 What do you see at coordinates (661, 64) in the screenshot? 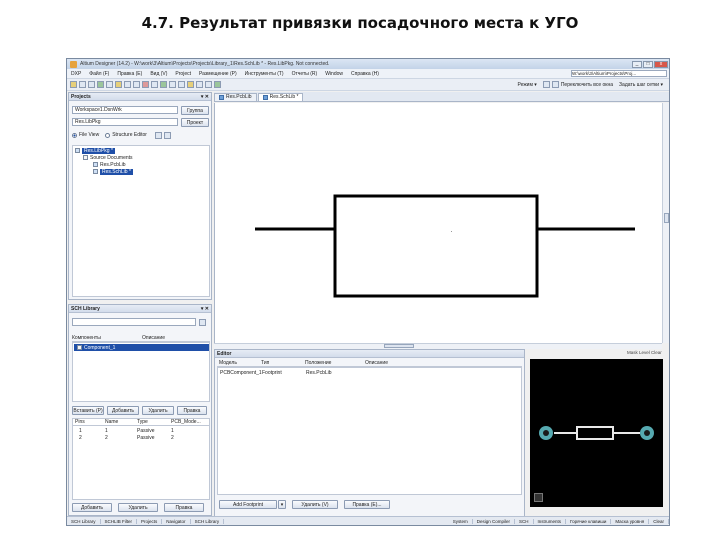
I see `close-button: x` at bounding box center [661, 64].